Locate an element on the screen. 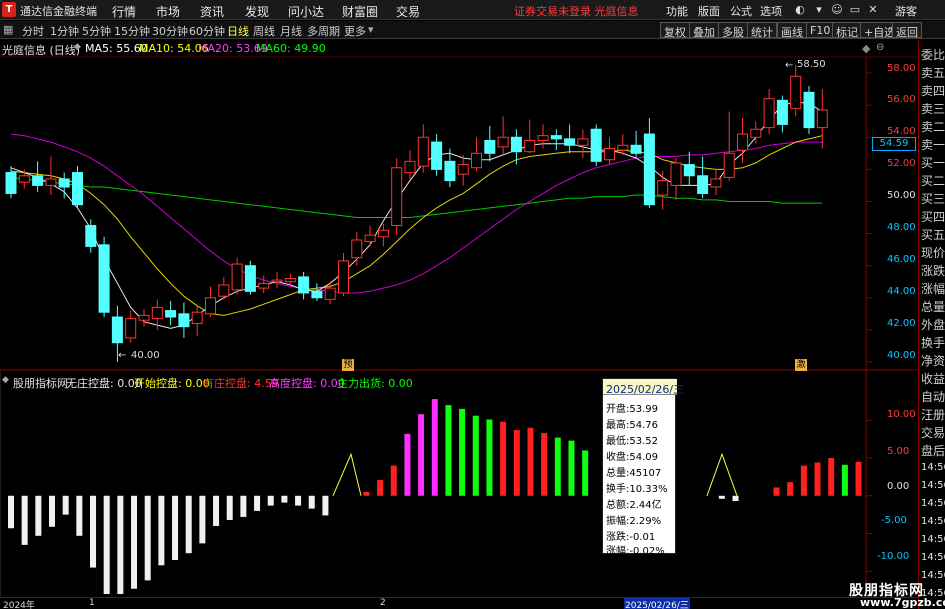 This screenshot has height=609, width=945. restore-rights-button: 复权 is located at coordinates (675, 30).